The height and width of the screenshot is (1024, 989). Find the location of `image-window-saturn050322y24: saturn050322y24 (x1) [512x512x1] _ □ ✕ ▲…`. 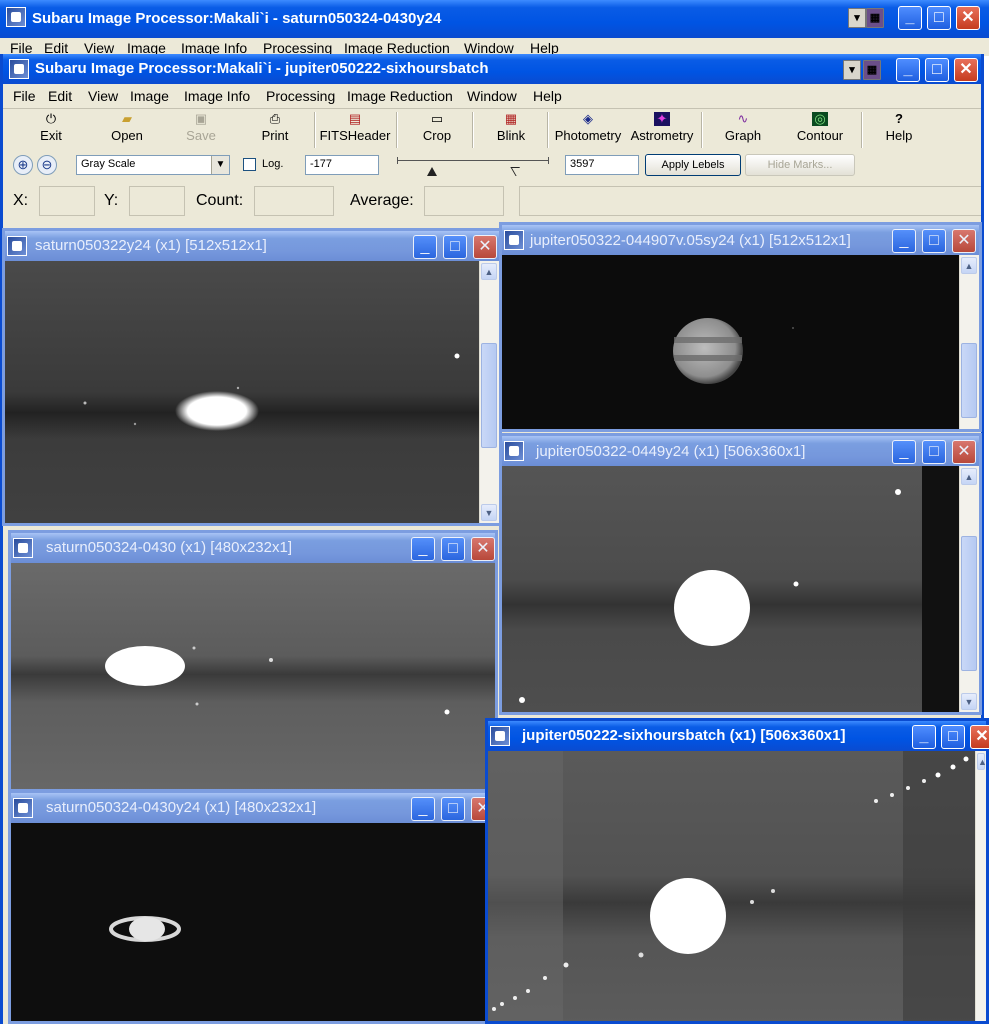

image-window-saturn050322y24: saturn050322y24 (x1) [512x512x1] _ □ ✕ ▲… is located at coordinates (252, 377).